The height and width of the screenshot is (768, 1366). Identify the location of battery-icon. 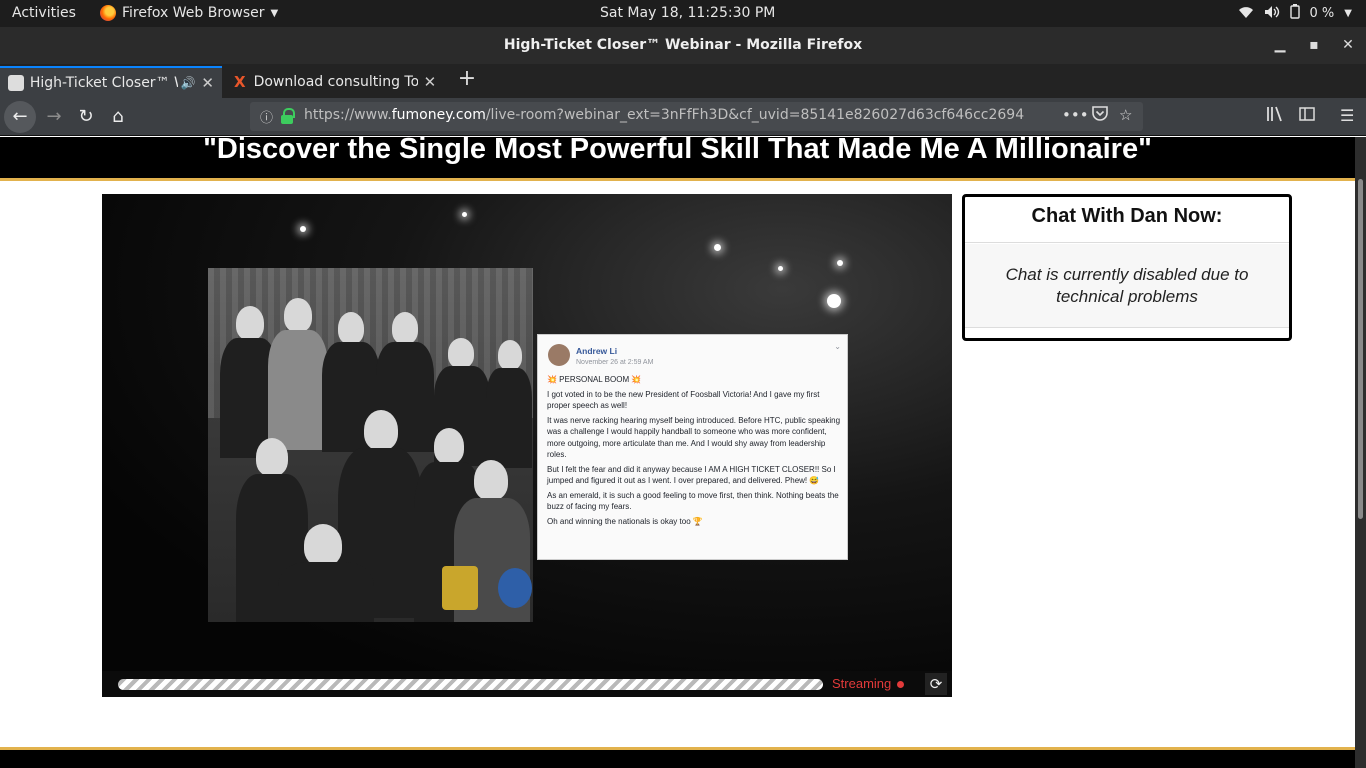
(1294, 13).